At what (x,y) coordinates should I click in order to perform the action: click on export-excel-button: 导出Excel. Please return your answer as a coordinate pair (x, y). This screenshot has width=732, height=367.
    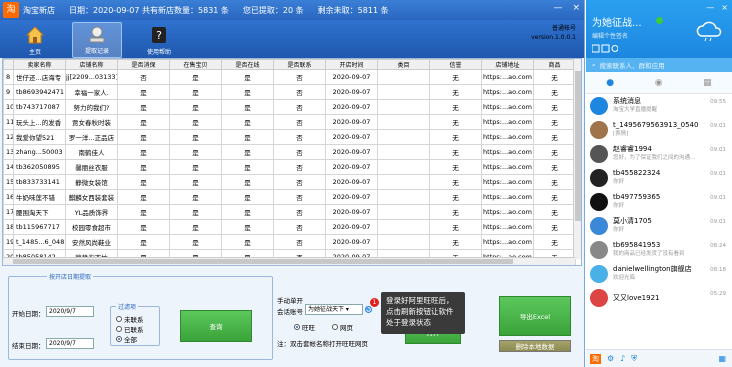
    Looking at the image, I should click on (535, 316).